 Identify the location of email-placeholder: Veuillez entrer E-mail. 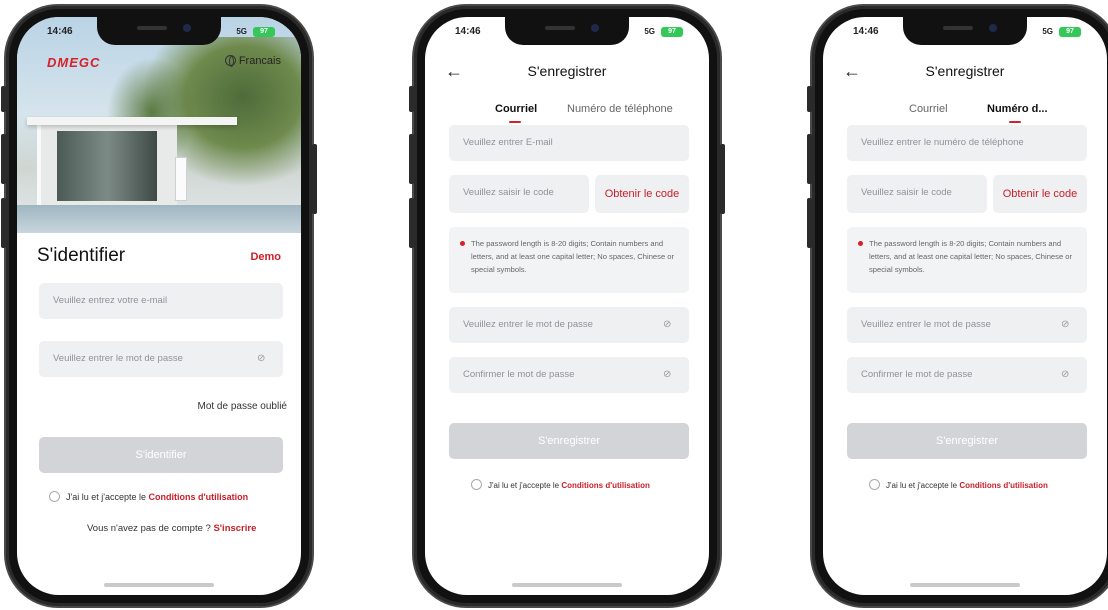
(508, 142).